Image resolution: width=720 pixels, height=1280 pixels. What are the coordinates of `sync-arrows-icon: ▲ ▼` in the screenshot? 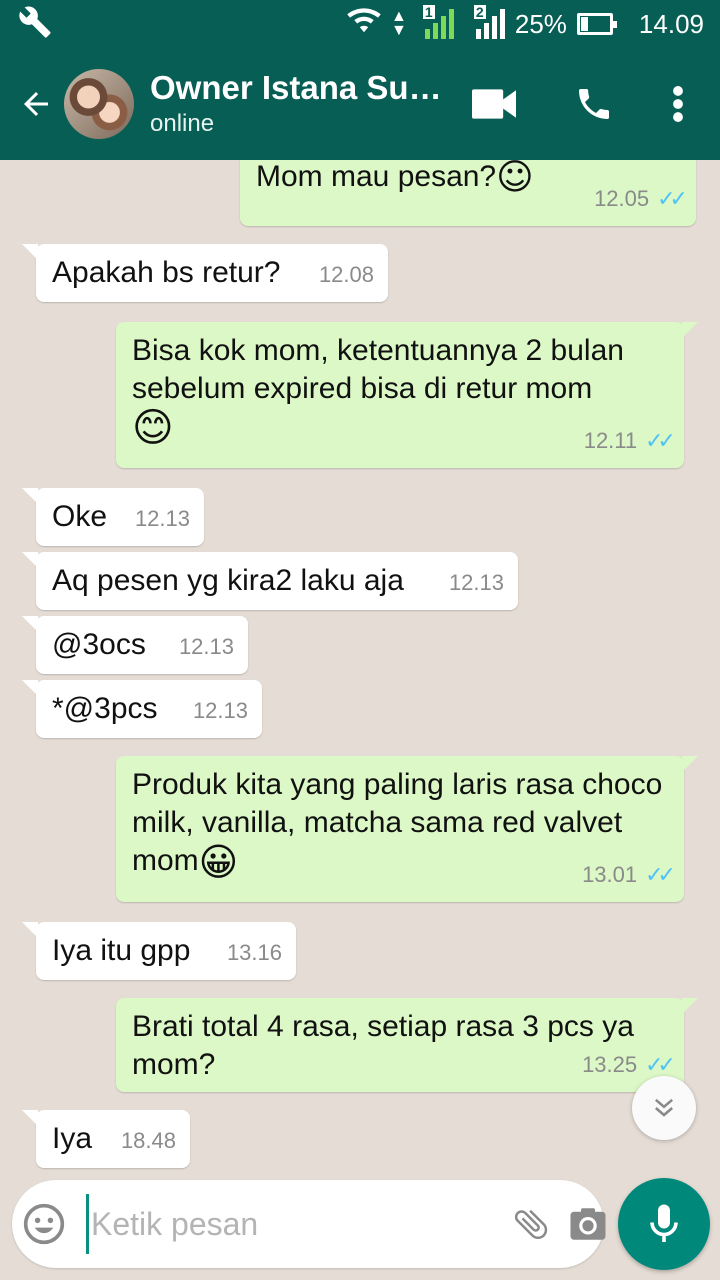 It's located at (399, 23).